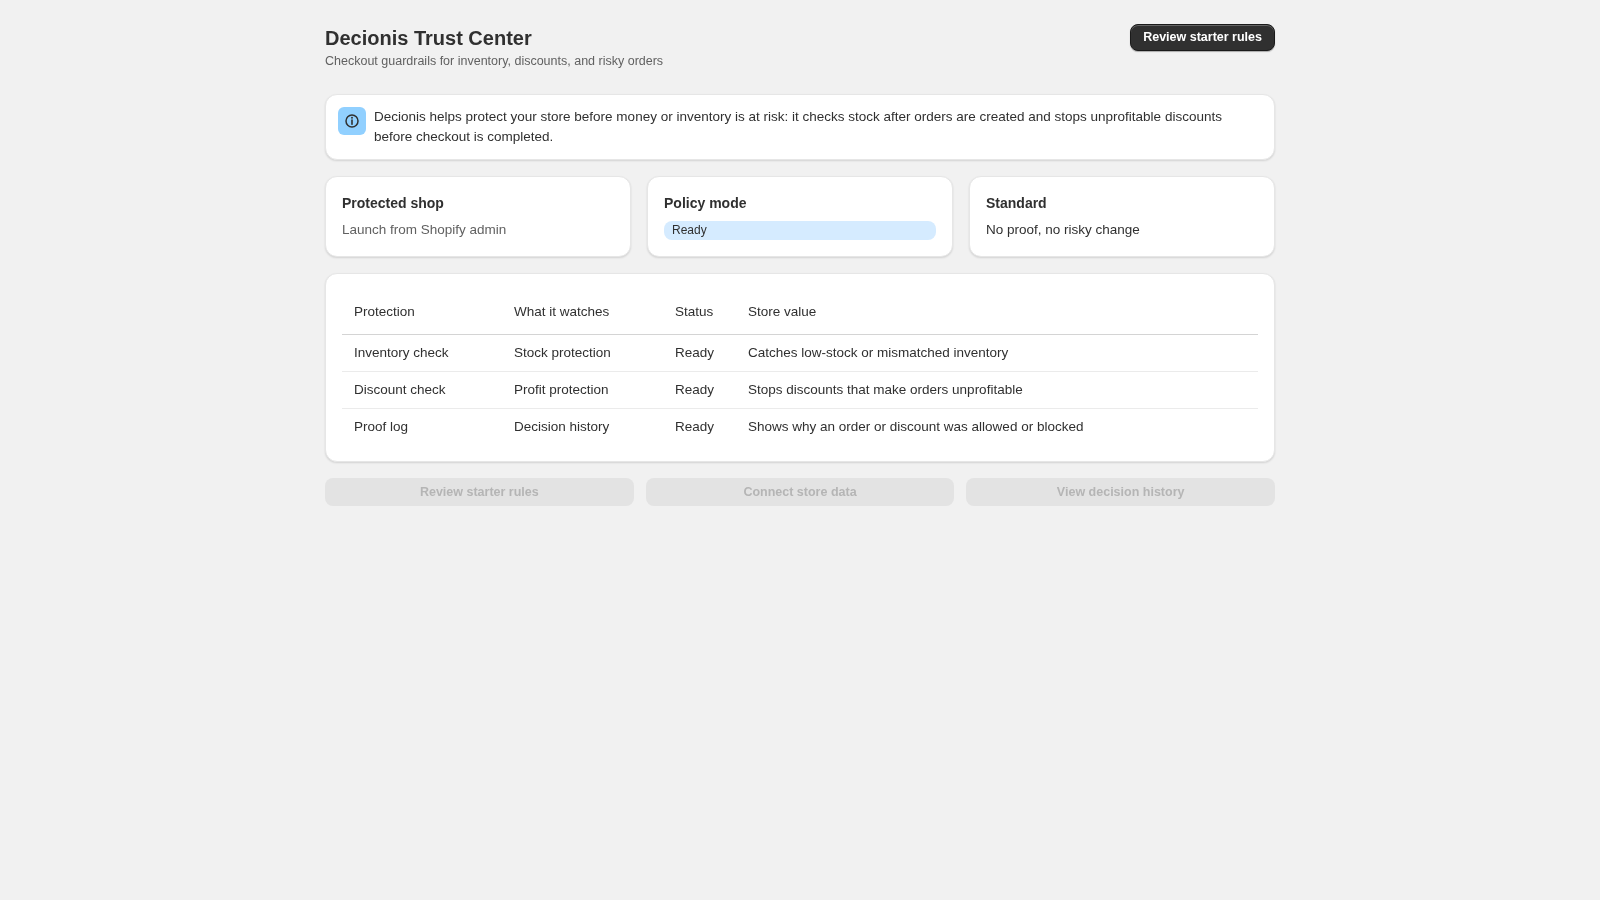 The height and width of the screenshot is (900, 1600). What do you see at coordinates (582, 312) in the screenshot?
I see `column-header: What it watches` at bounding box center [582, 312].